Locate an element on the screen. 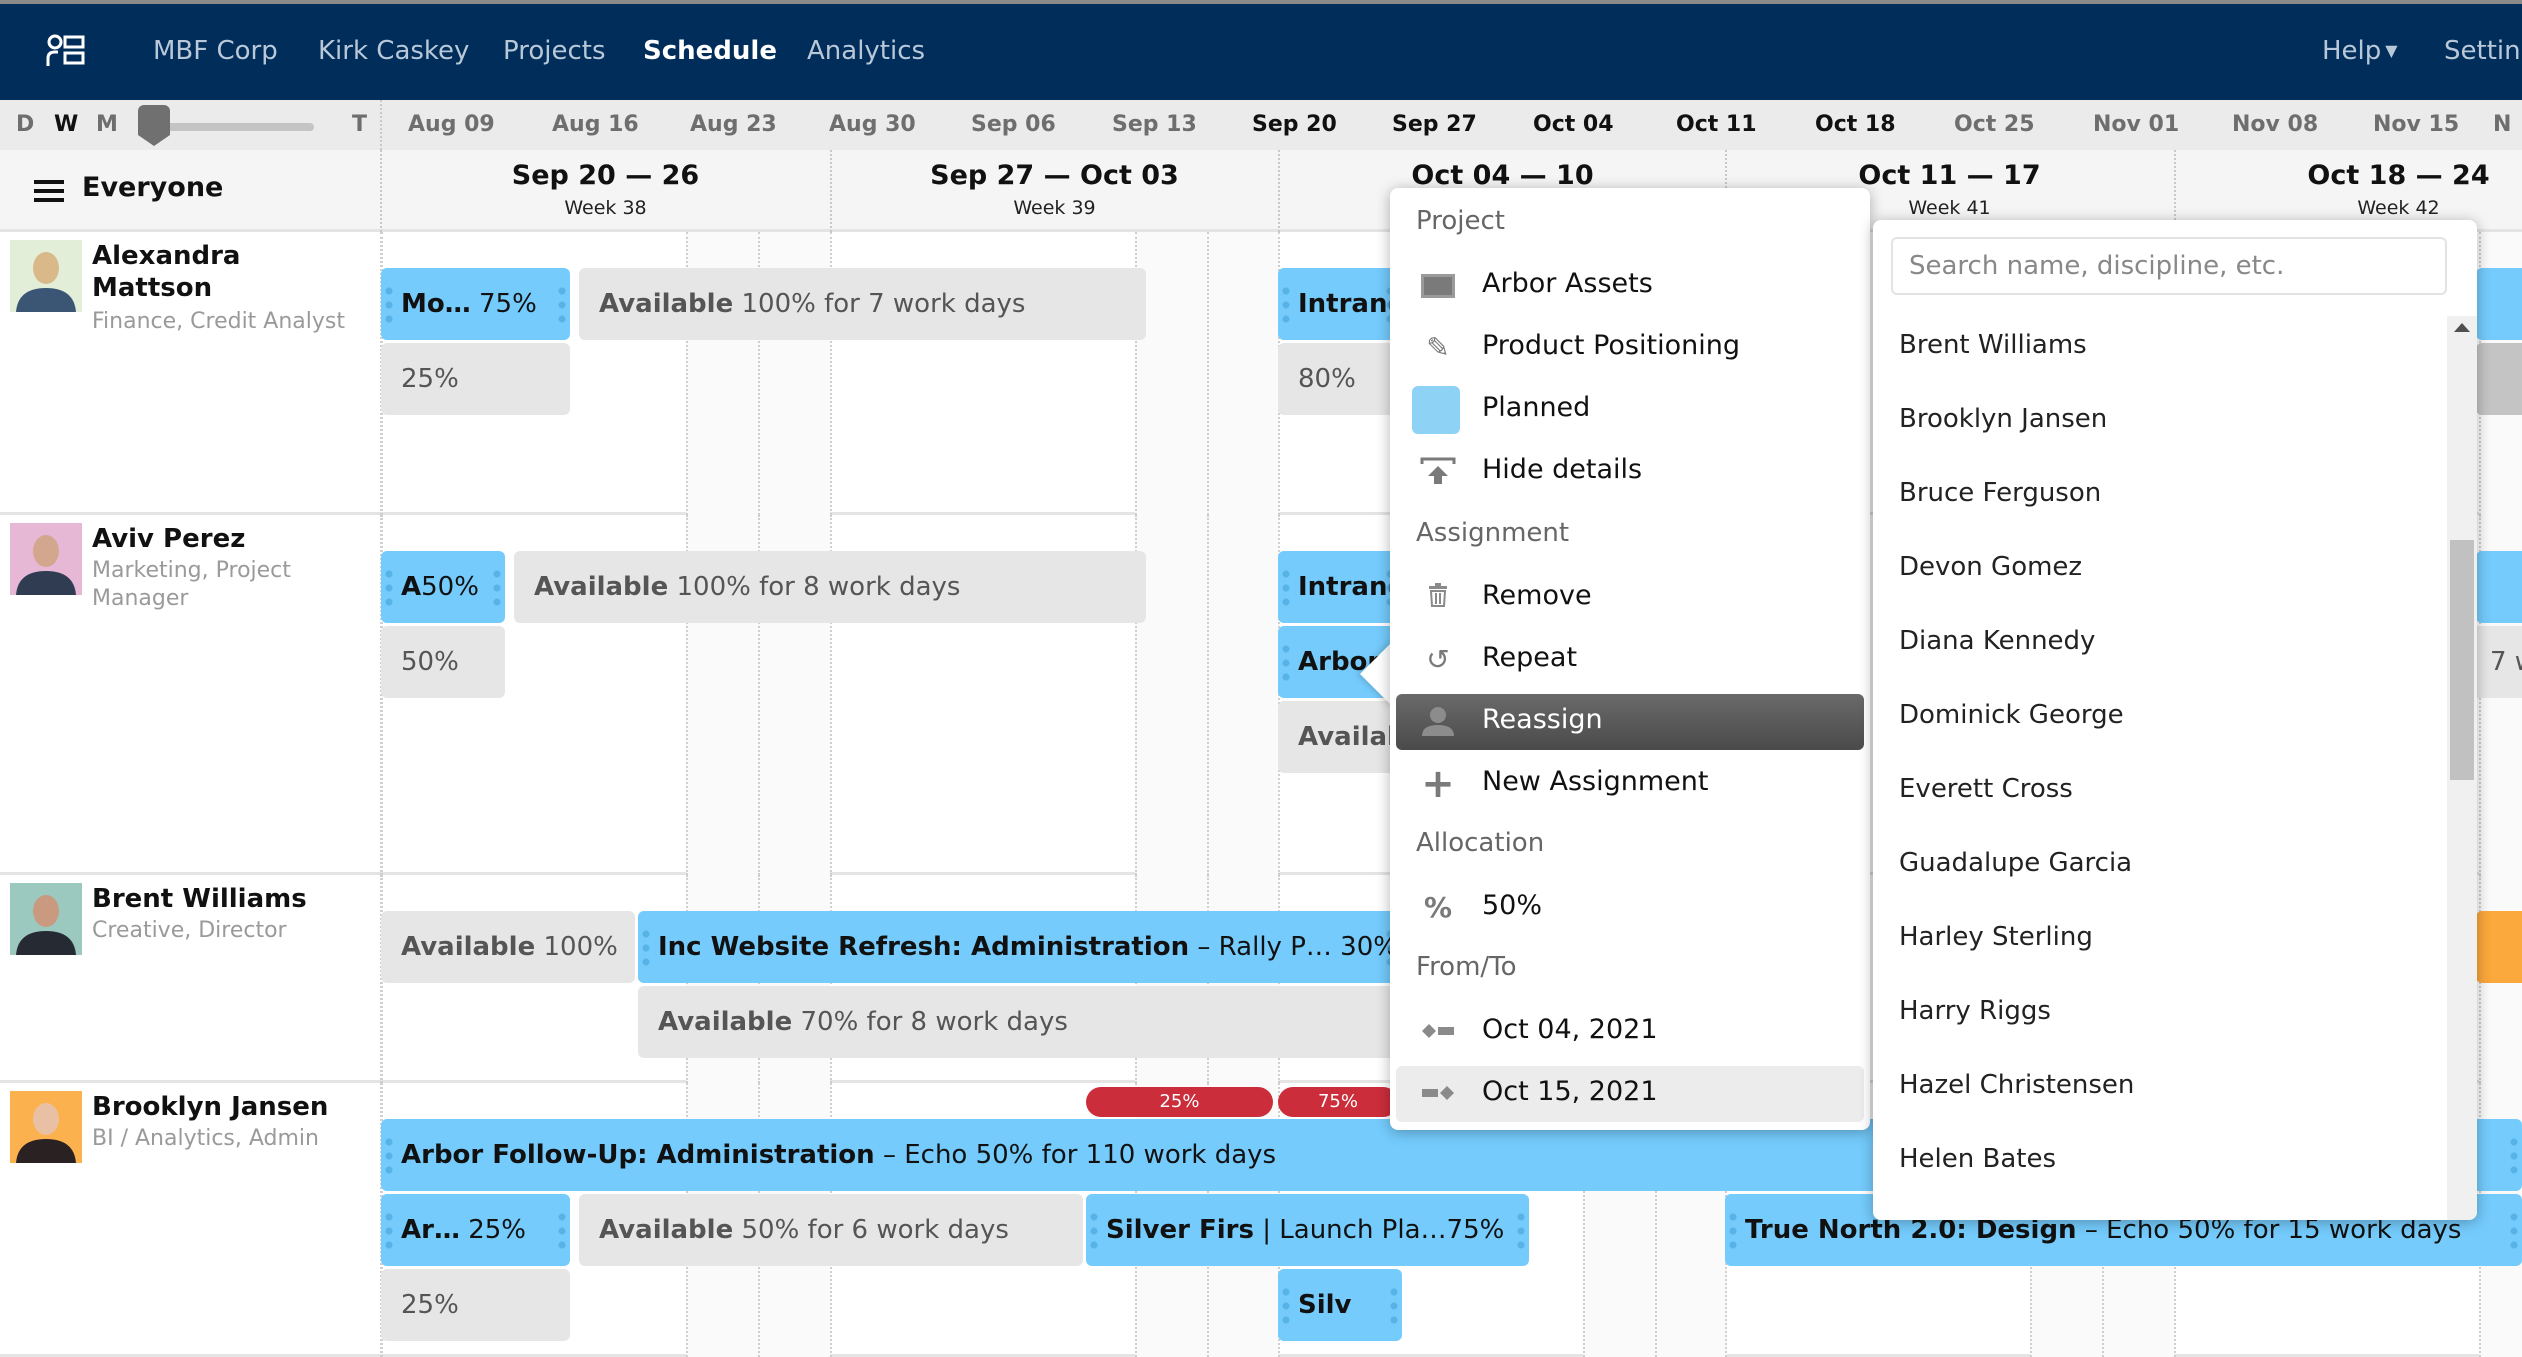 The height and width of the screenshot is (1357, 2522). assignment-bar: Ar… 25% is located at coordinates (475, 1230).